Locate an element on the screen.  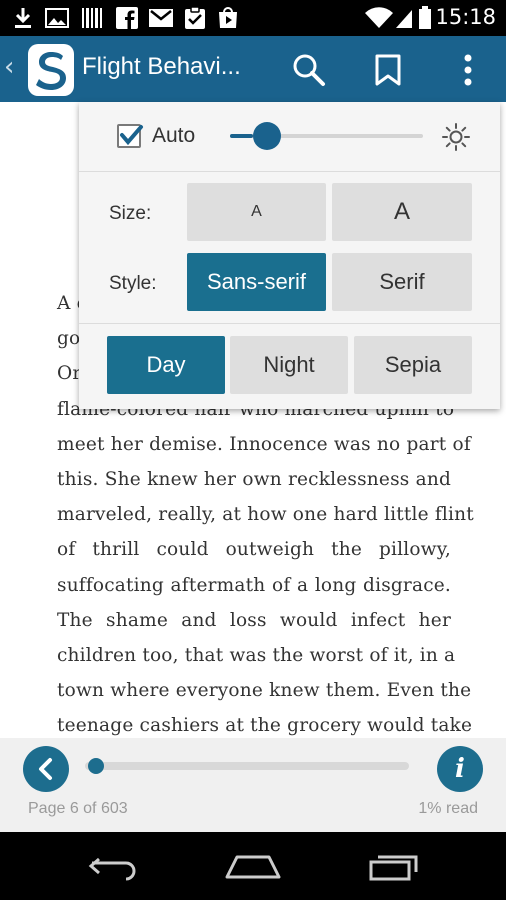
brightness-sun-icon is located at coordinates (456, 137).